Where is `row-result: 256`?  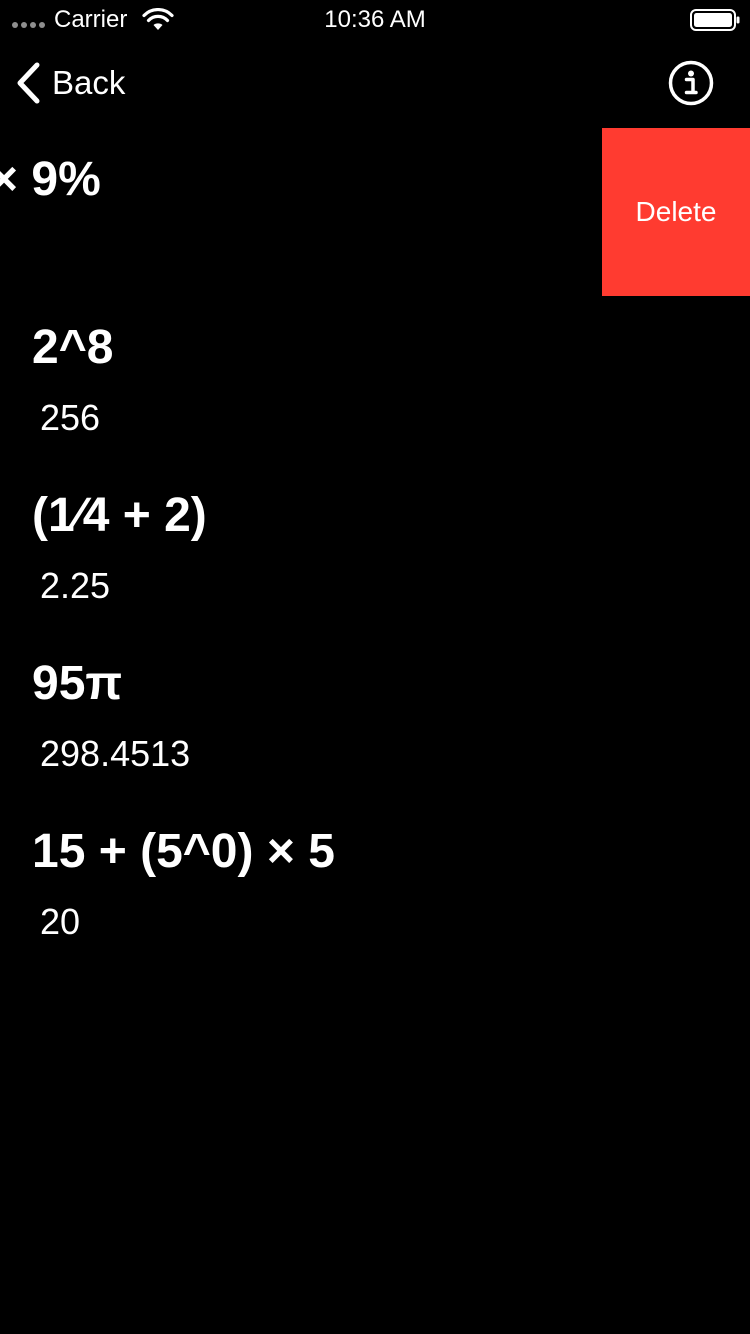
row-result: 256 is located at coordinates (70, 417).